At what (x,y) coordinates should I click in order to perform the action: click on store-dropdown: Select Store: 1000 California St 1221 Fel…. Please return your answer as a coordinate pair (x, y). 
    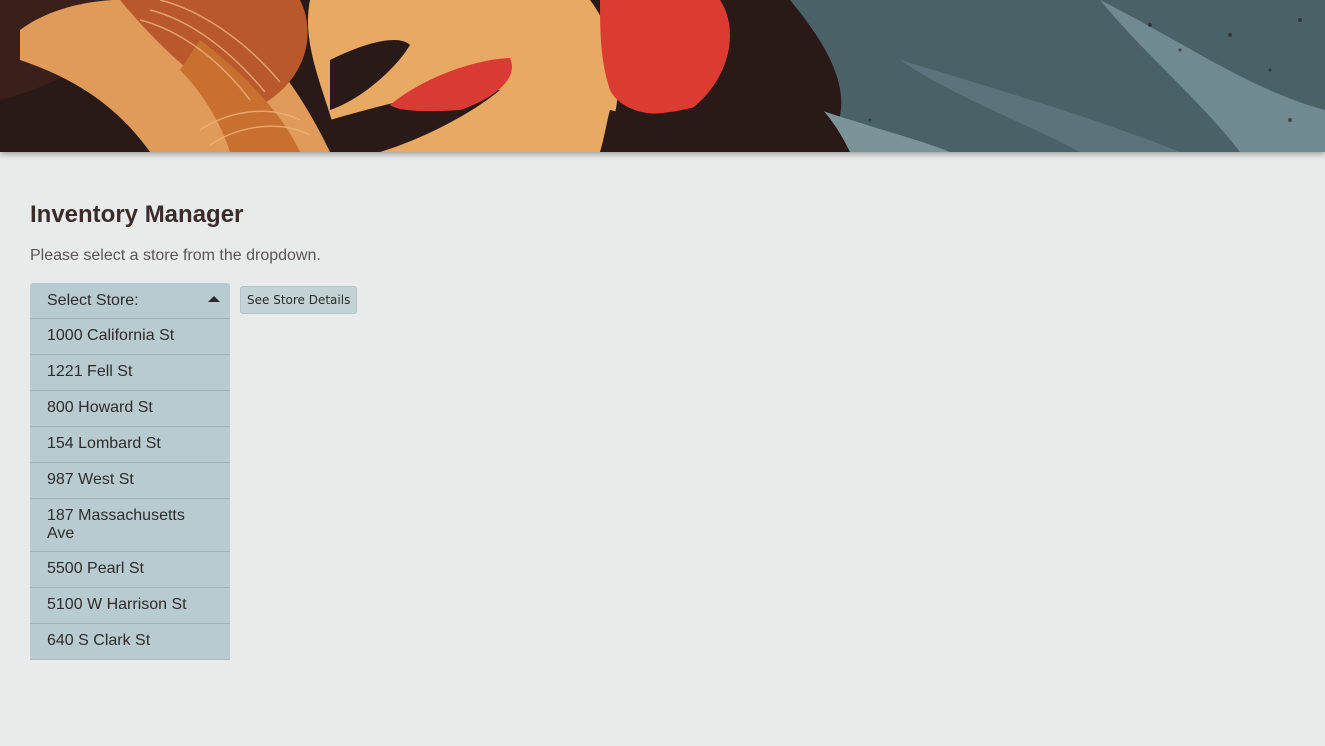
    Looking at the image, I should click on (130, 471).